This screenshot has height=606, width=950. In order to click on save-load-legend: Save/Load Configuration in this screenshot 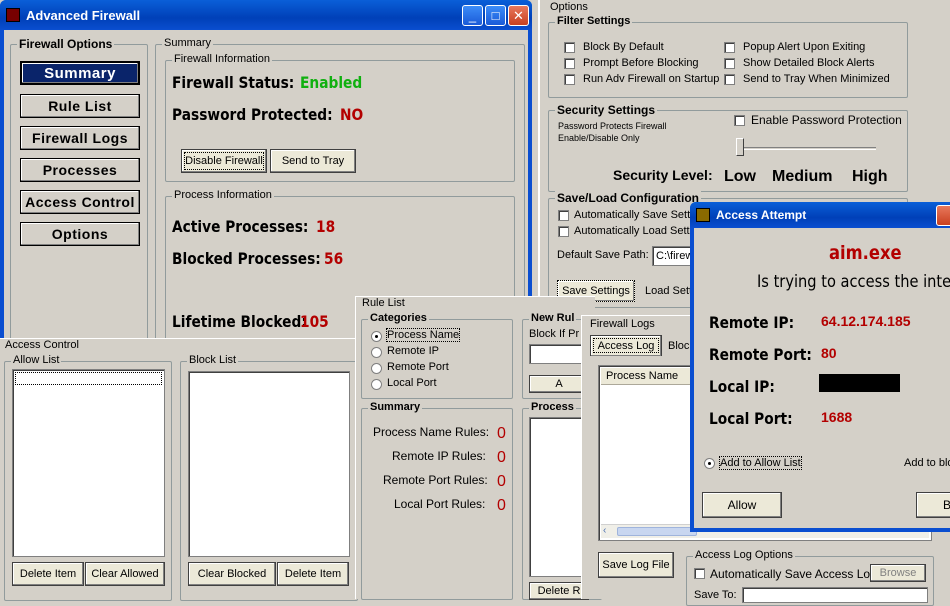, I will do `click(628, 198)`.